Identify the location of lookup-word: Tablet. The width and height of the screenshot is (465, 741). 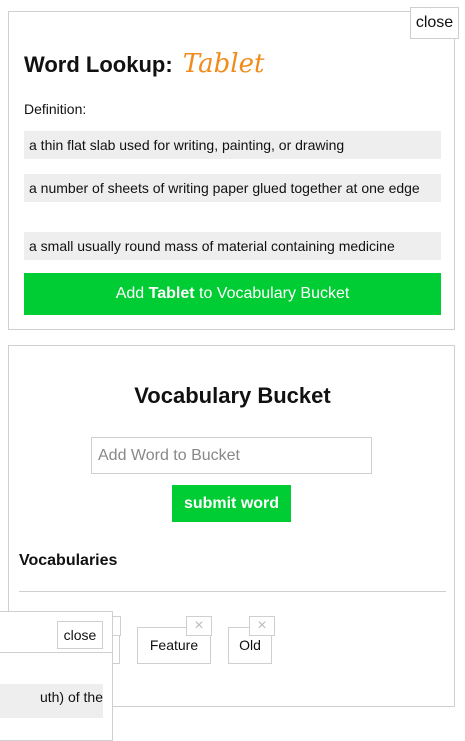
(223, 64).